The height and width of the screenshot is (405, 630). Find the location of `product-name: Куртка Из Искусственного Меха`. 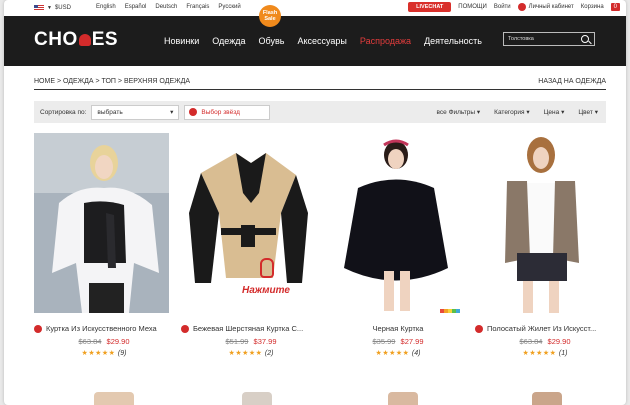

product-name: Куртка Из Искусственного Меха is located at coordinates (104, 328).